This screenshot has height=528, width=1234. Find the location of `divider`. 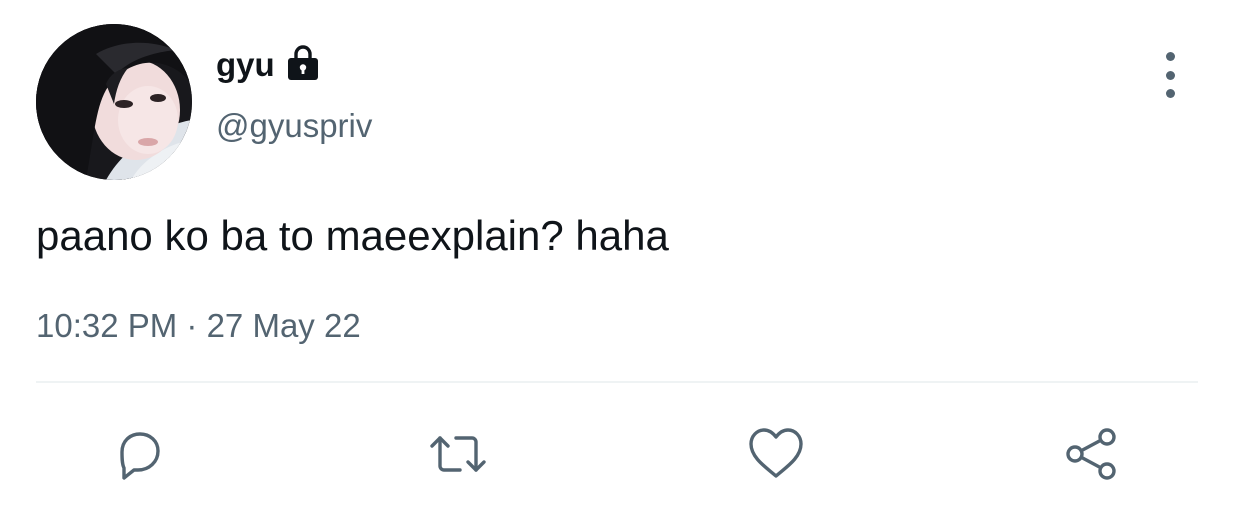

divider is located at coordinates (617, 382).